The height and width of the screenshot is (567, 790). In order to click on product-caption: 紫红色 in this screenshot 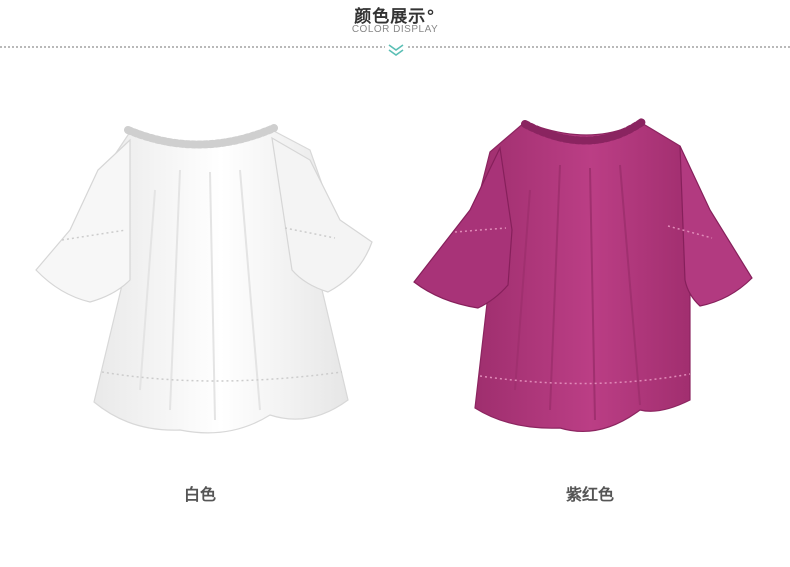, I will do `click(589, 494)`.